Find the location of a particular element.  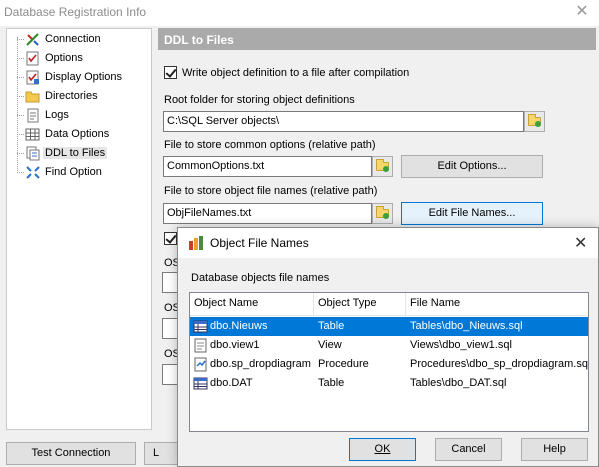

secondary-checkbox is located at coordinates (170, 238).